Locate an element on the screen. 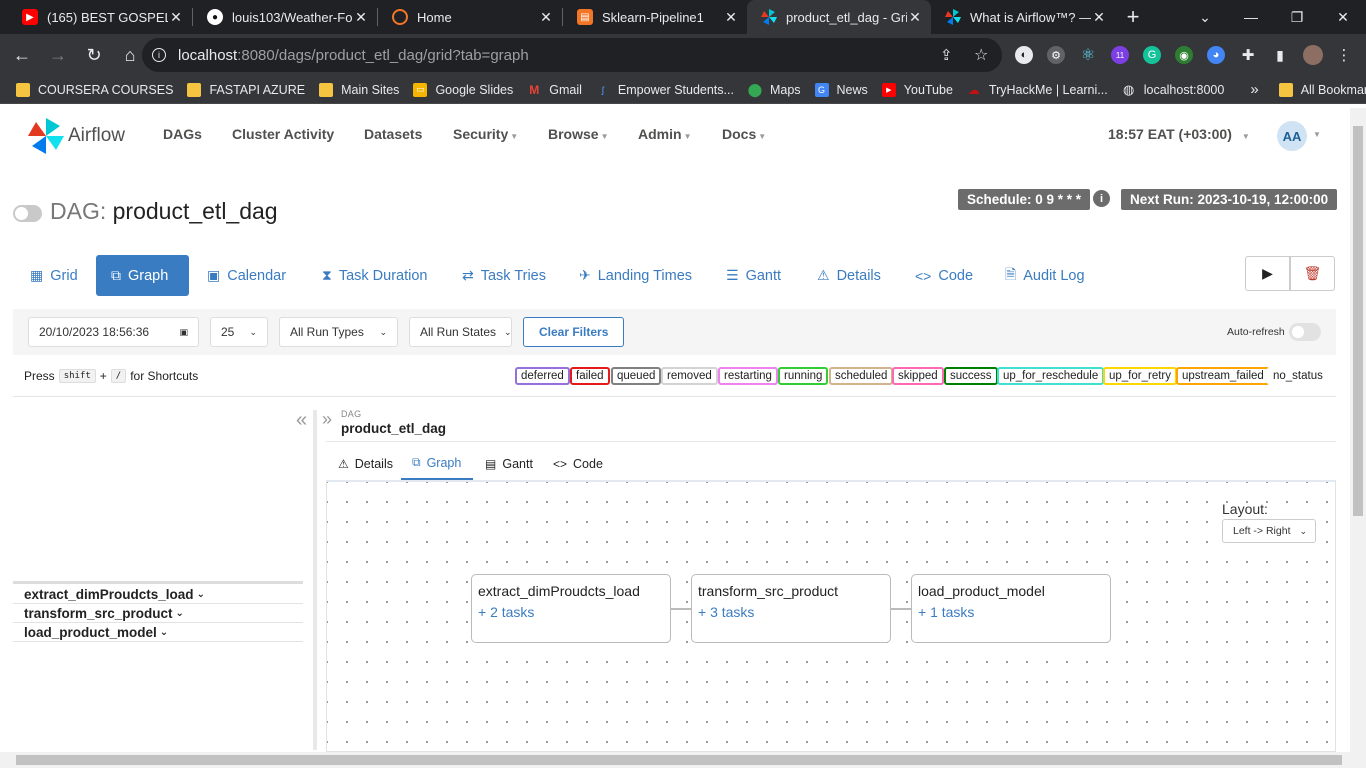  panel-resize-handle is located at coordinates (315, 580).